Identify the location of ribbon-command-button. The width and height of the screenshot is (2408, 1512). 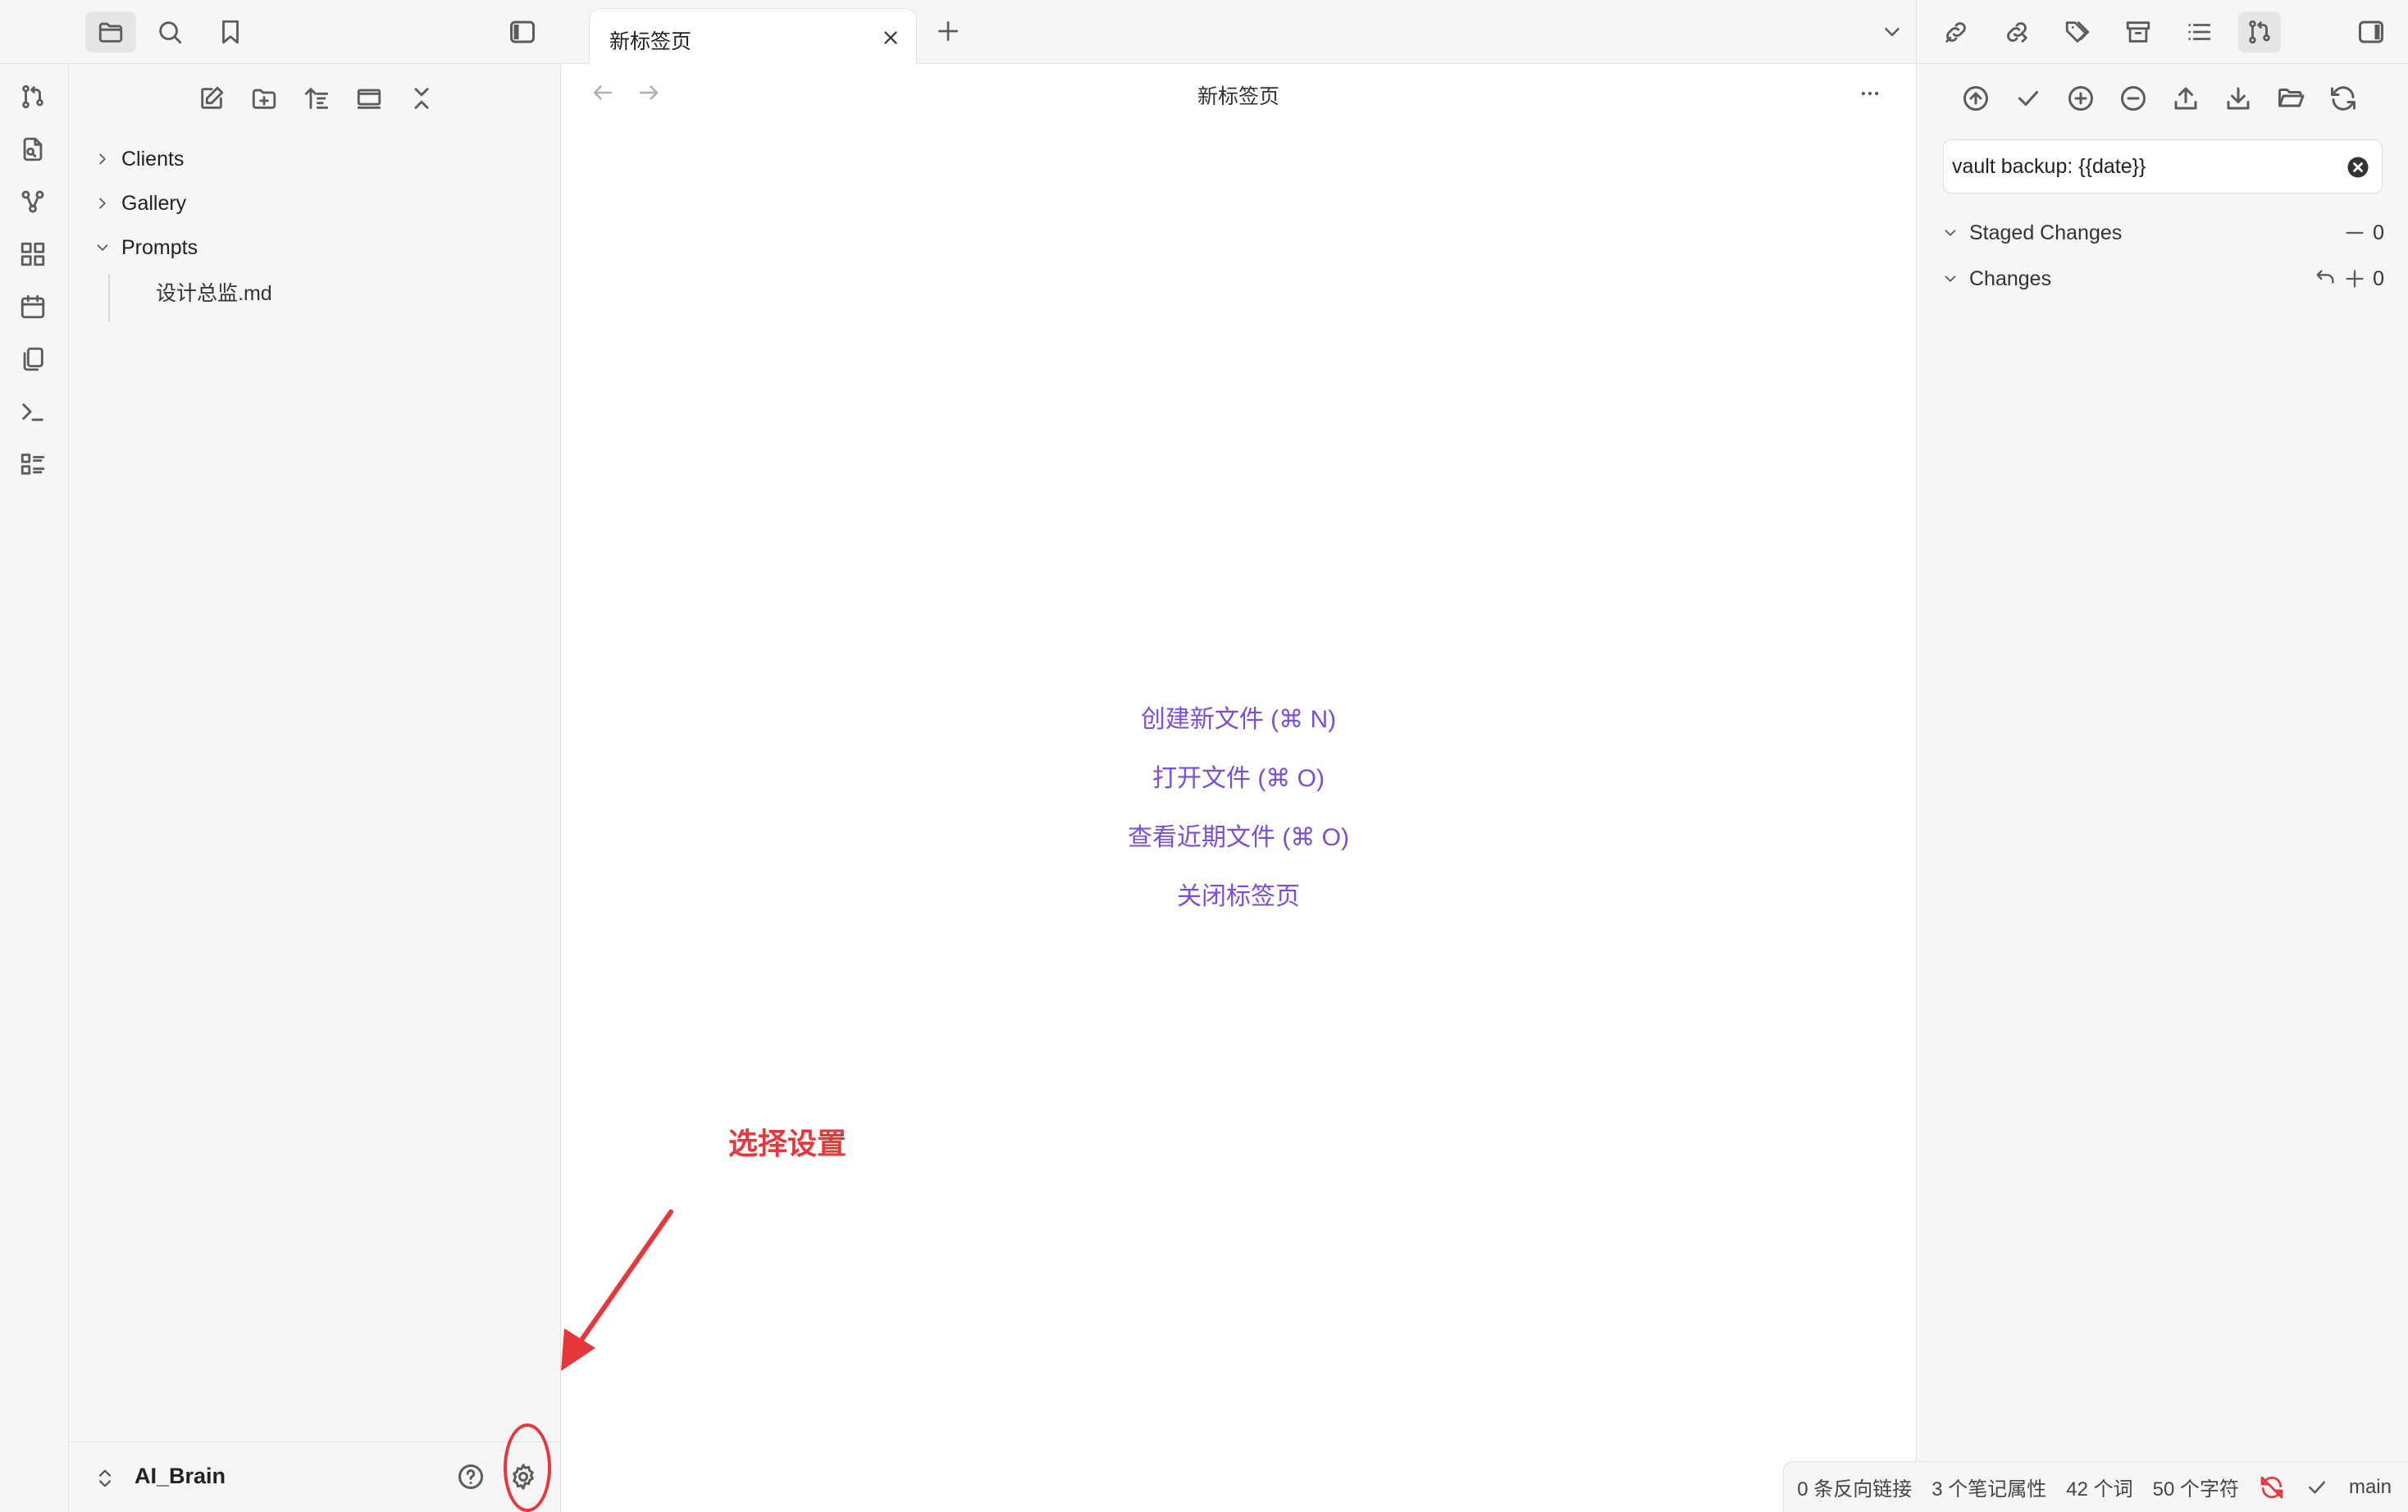
(33, 411).